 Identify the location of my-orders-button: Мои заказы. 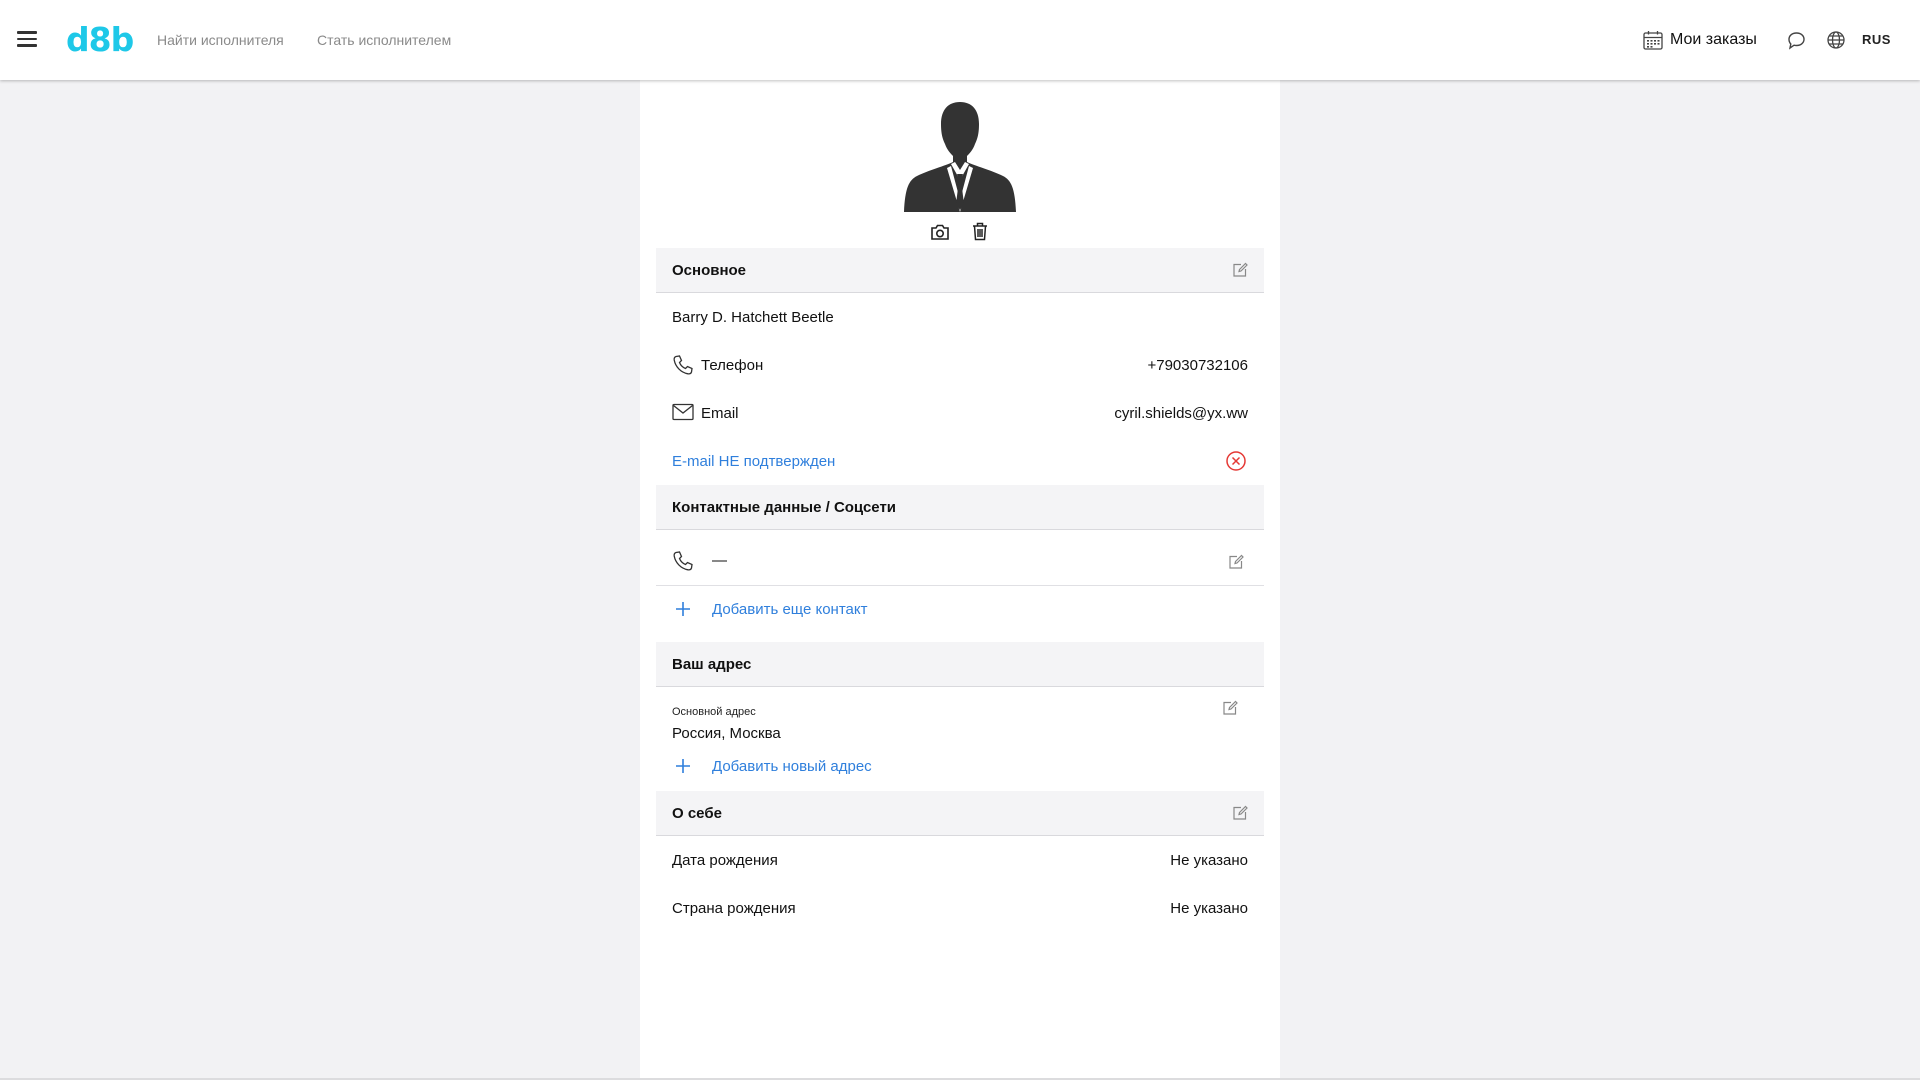
(1699, 40).